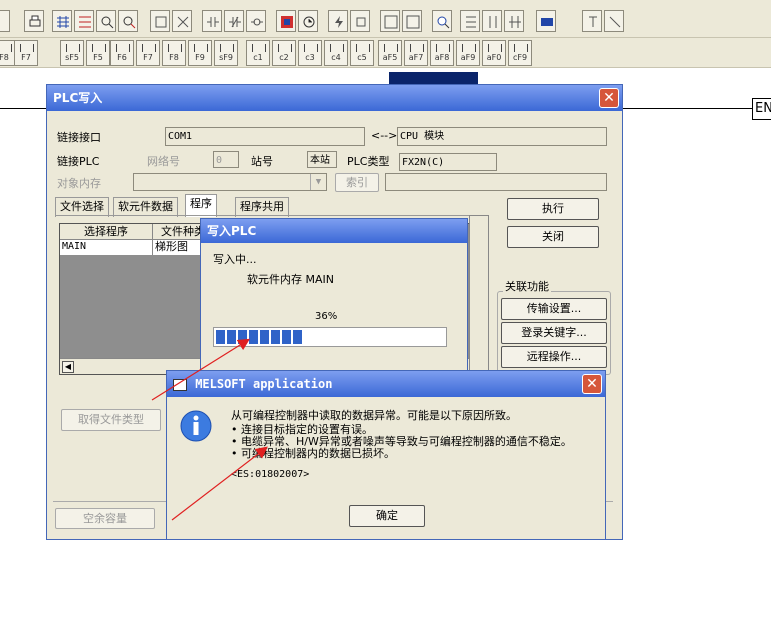 This screenshot has height=634, width=771. I want to click on toolbar-clock-icon, so click(308, 21).